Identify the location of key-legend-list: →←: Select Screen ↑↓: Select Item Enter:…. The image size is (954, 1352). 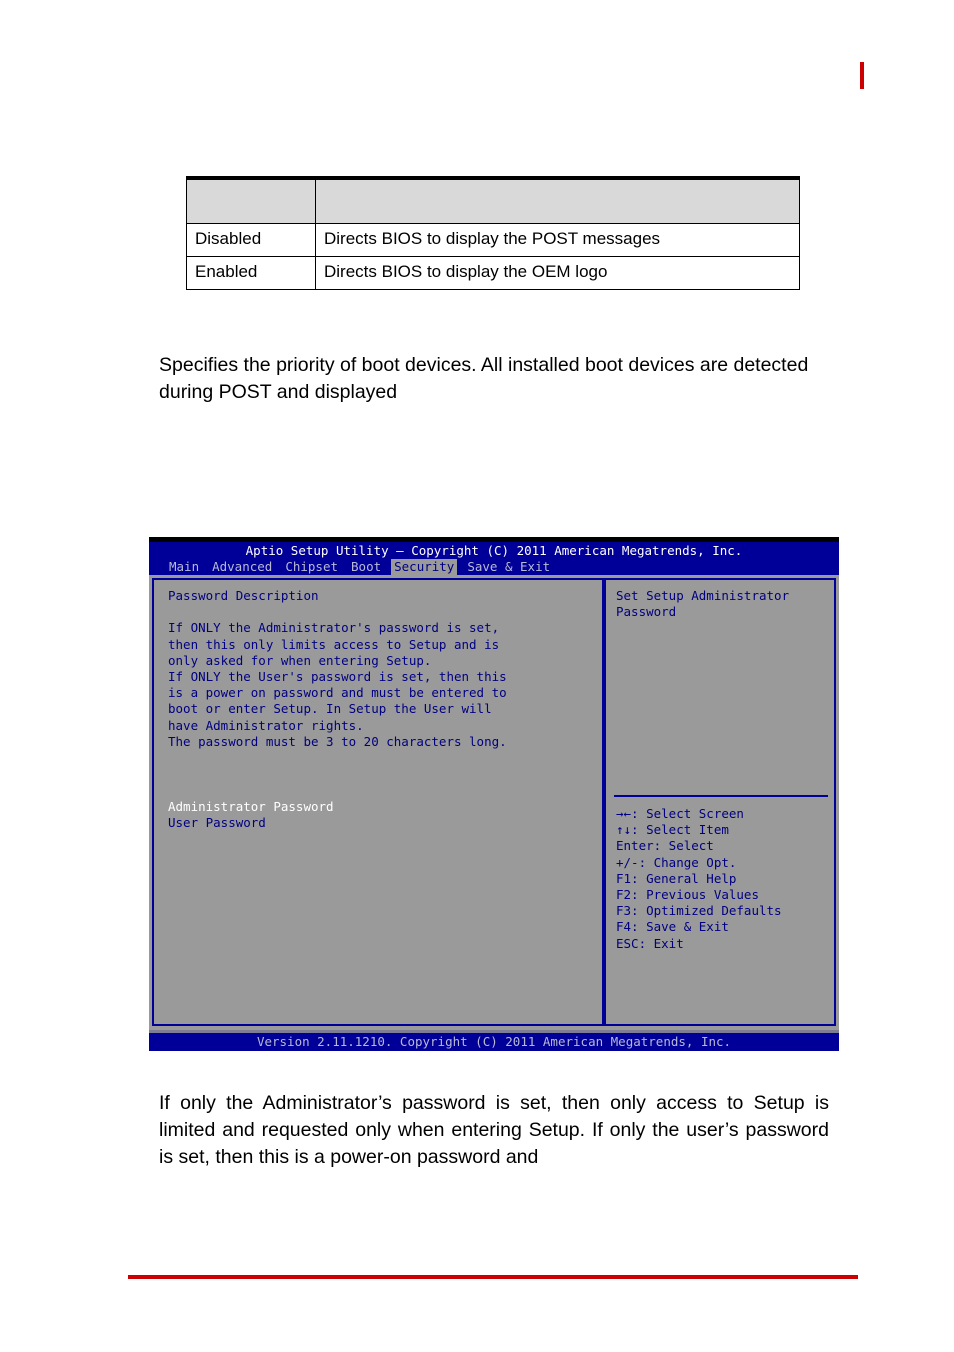
(699, 879).